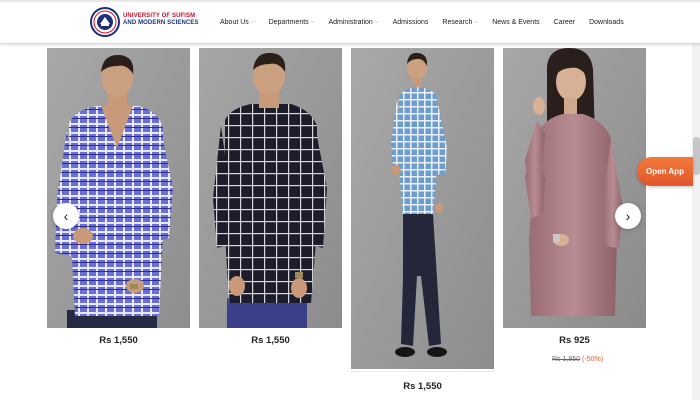 The width and height of the screenshot is (700, 400). I want to click on nav-administration: Administration ⌵, so click(353, 22).